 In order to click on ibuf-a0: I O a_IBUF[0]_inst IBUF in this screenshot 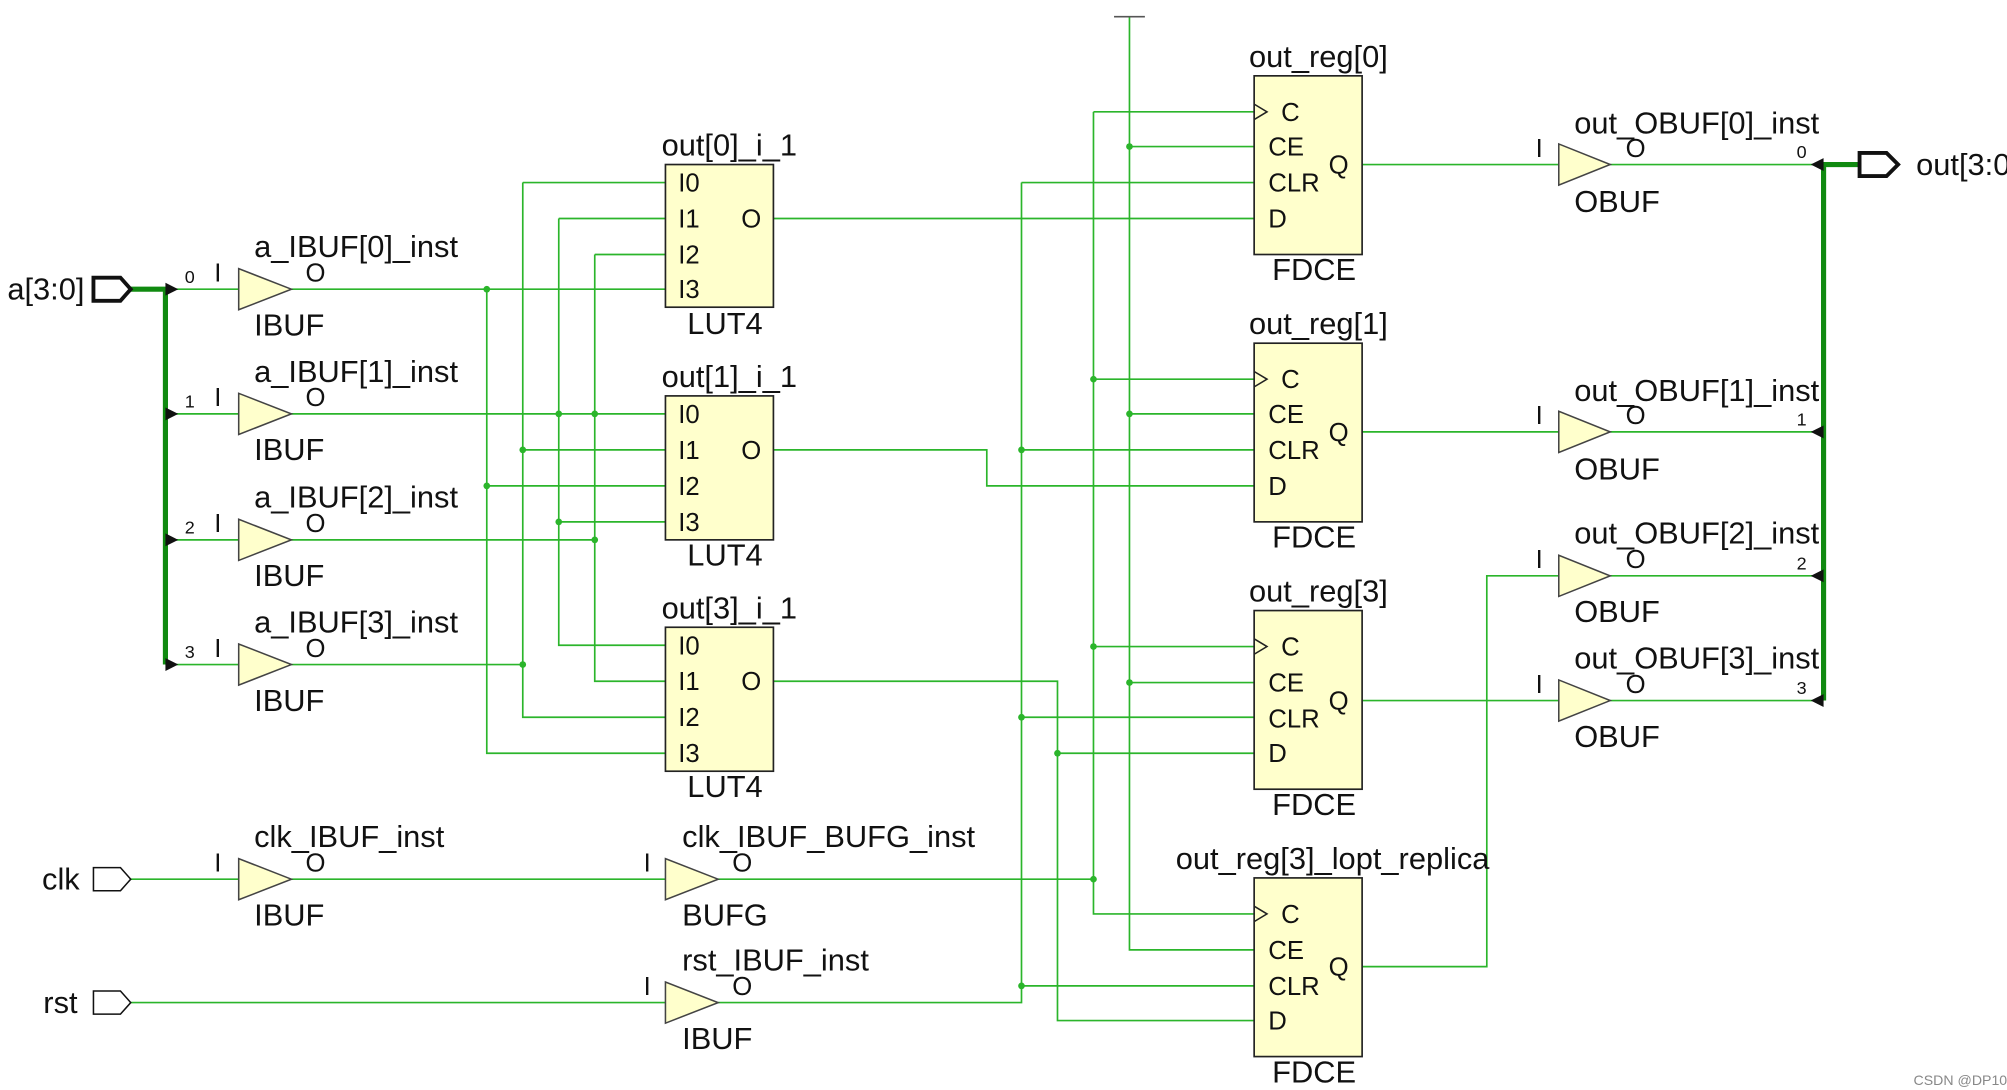, I will do `click(336, 285)`.